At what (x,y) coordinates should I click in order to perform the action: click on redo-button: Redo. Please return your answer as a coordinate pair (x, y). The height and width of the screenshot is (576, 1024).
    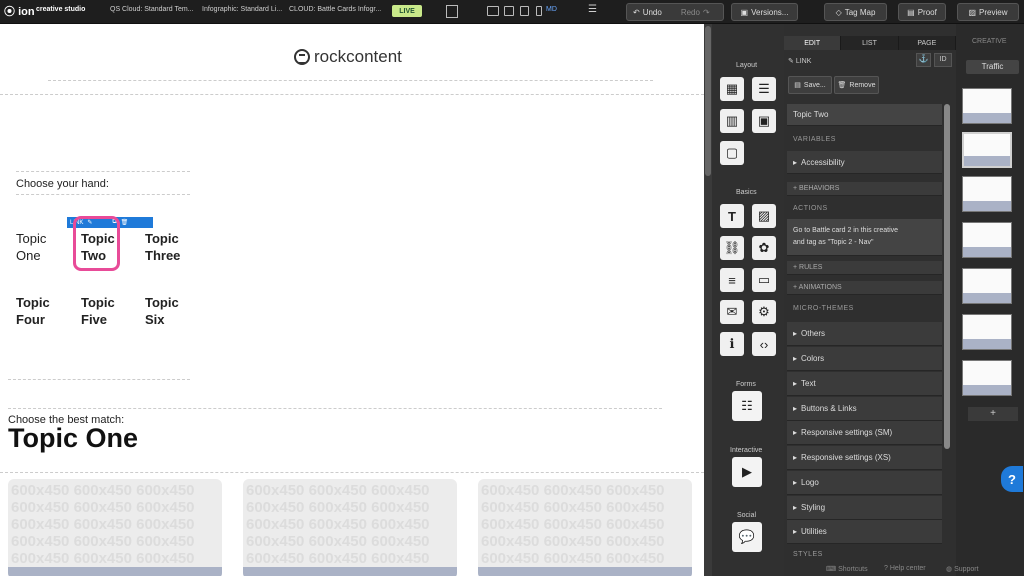
    Looking at the image, I should click on (690, 12).